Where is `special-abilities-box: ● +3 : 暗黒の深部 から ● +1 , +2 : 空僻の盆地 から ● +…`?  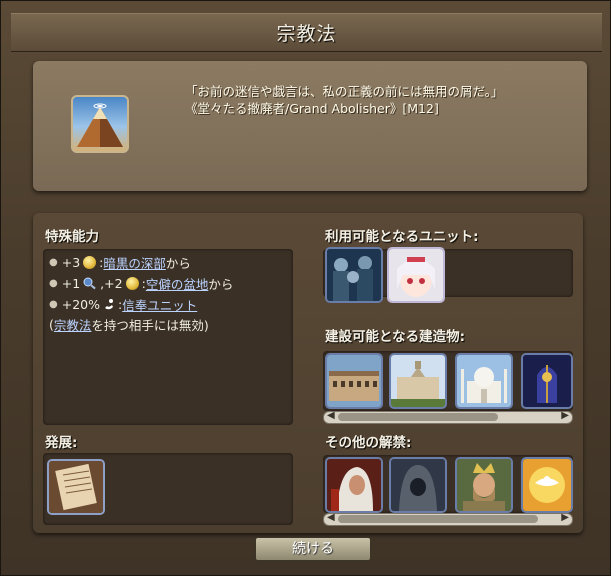
special-abilities-box: ● +3 : 暗黒の深部 から ● +1 , +2 : 空僻の盆地 から ● +… is located at coordinates (168, 337).